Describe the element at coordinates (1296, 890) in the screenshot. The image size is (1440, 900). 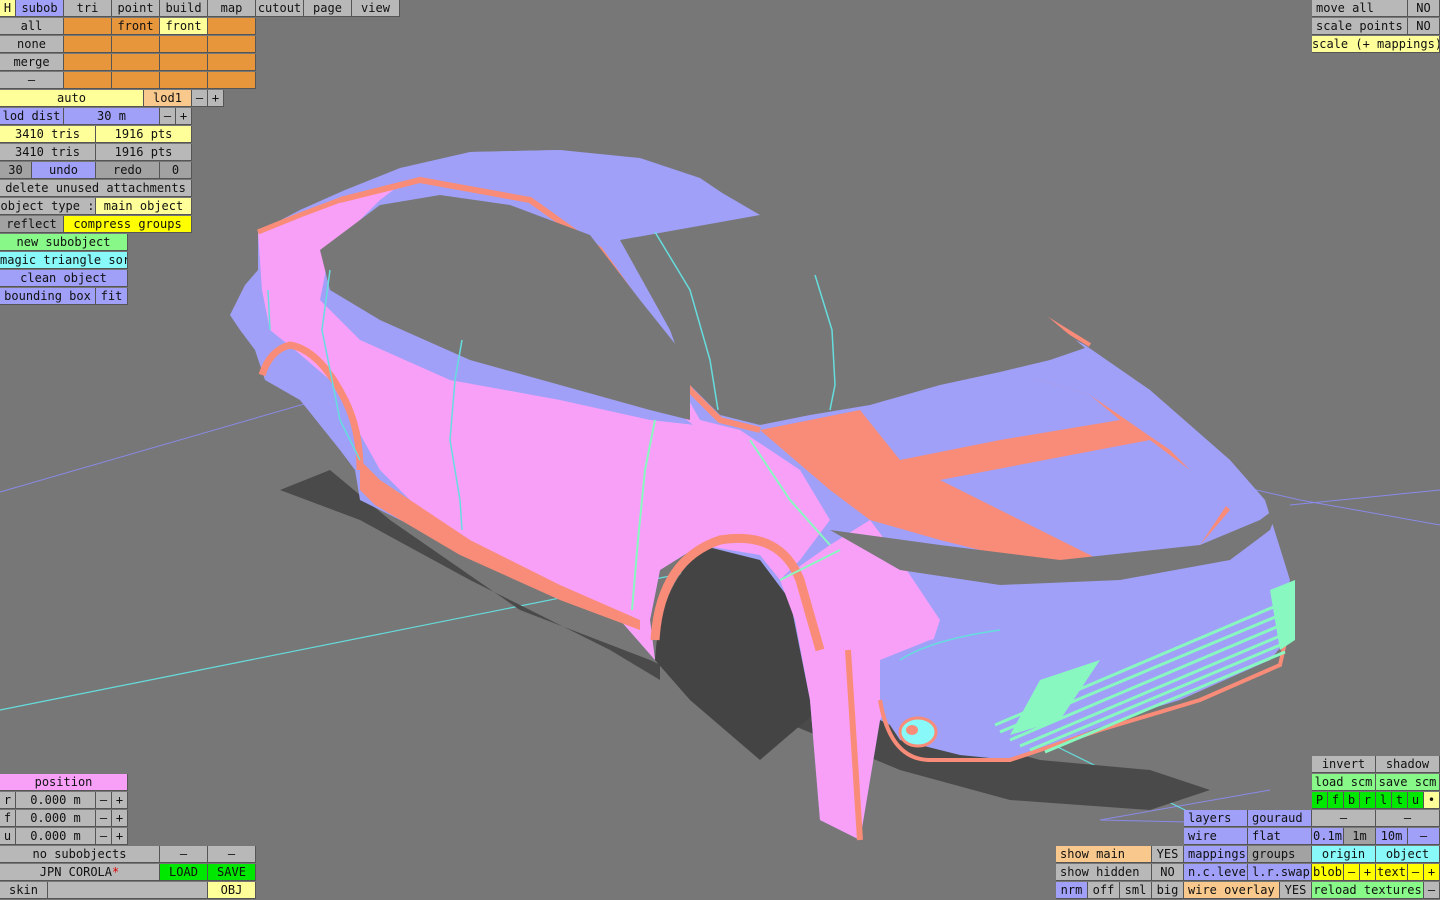
I see `wire-overlay-toggle: YES` at that location.